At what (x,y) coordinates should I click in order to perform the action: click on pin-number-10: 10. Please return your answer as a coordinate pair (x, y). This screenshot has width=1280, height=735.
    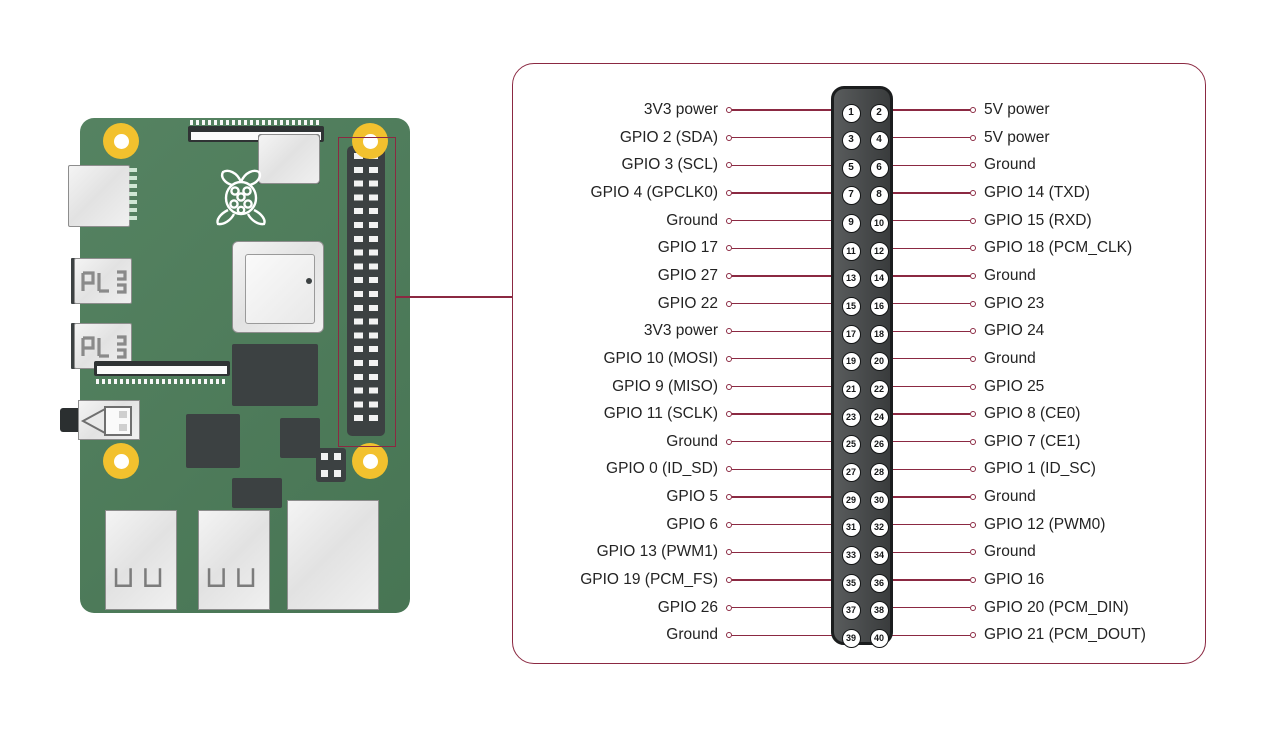
    Looking at the image, I should click on (879, 224).